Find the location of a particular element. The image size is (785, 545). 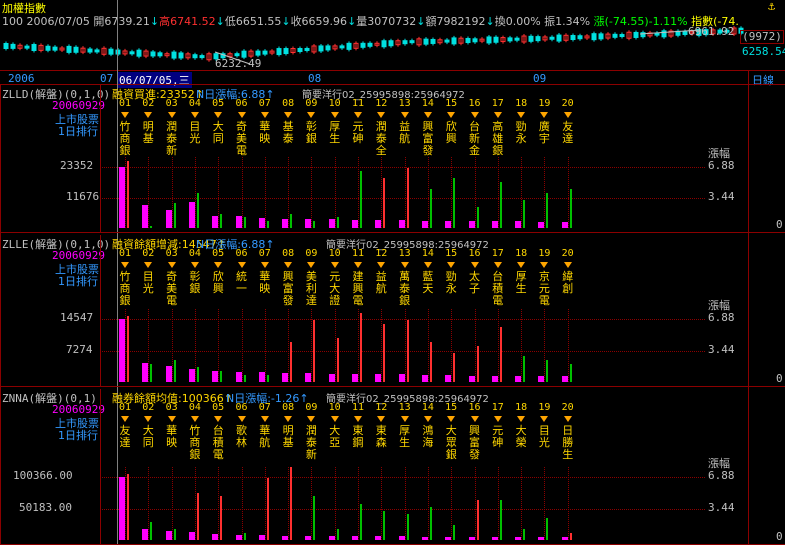

stock-name: 大榮 is located at coordinates (521, 437).